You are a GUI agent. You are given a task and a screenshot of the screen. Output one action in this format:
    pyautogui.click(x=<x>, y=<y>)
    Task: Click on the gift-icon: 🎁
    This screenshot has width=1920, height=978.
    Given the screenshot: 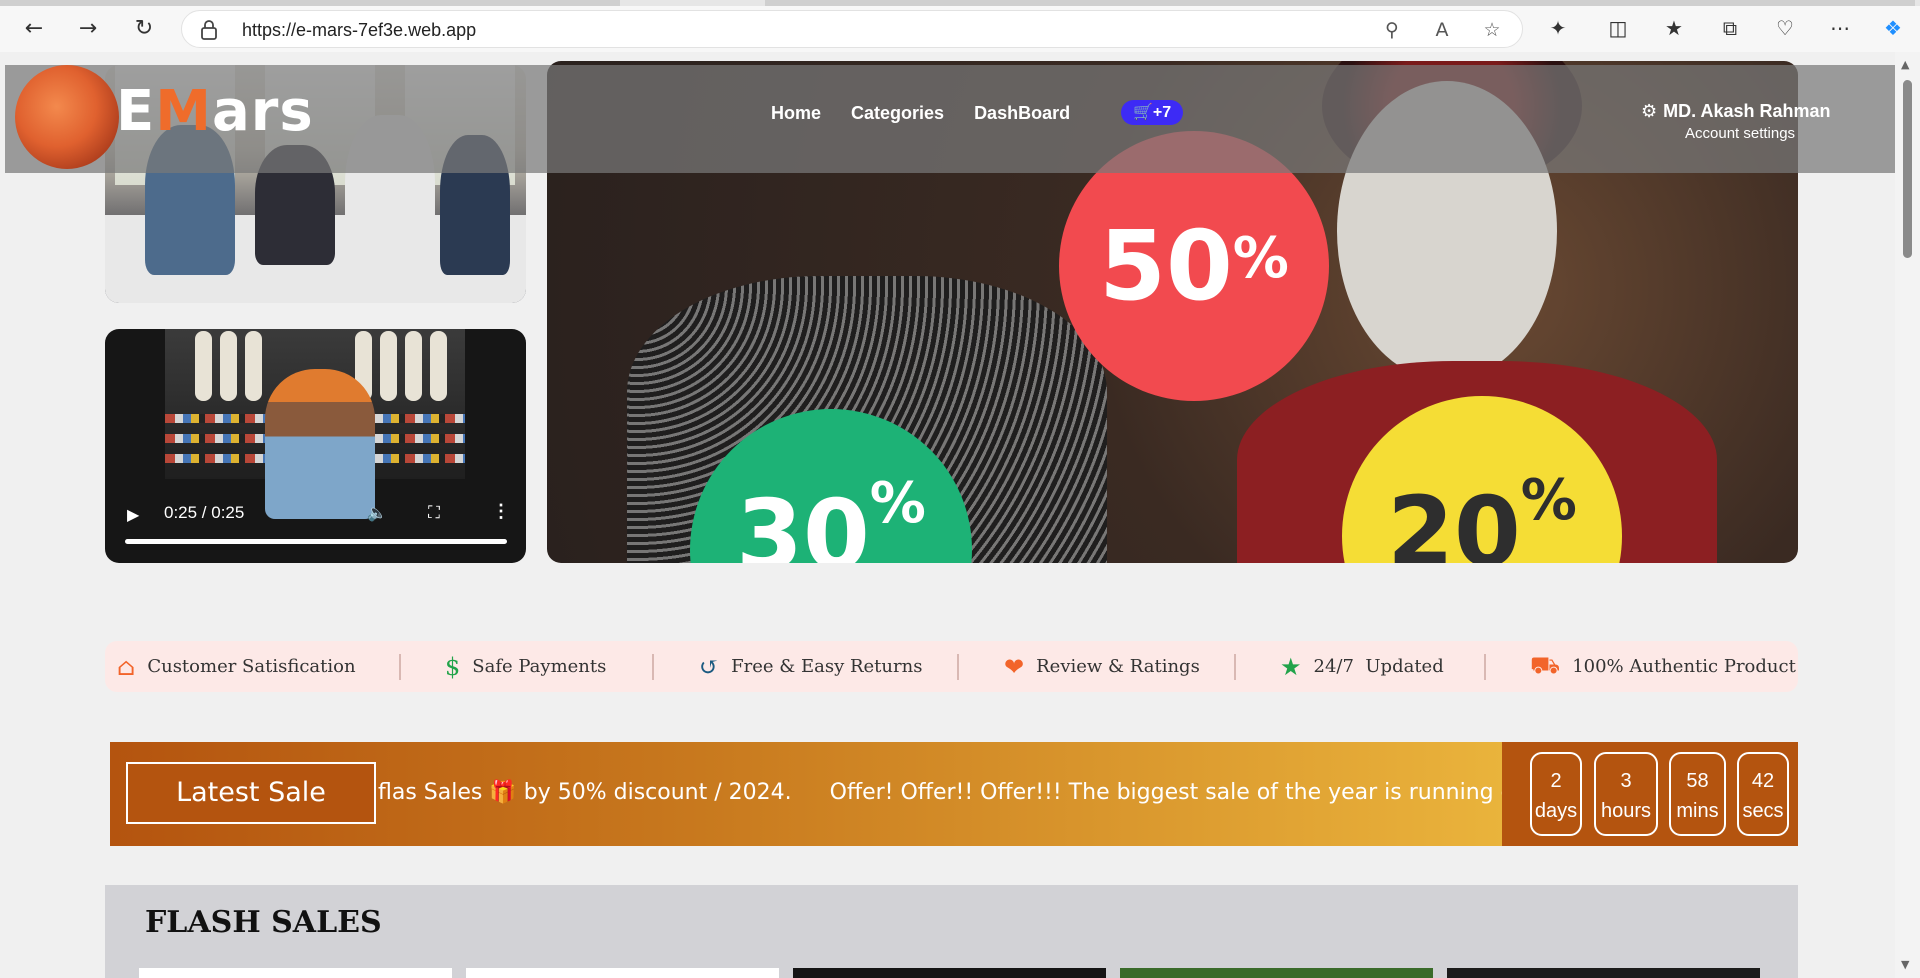 What is the action you would take?
    pyautogui.click(x=503, y=792)
    